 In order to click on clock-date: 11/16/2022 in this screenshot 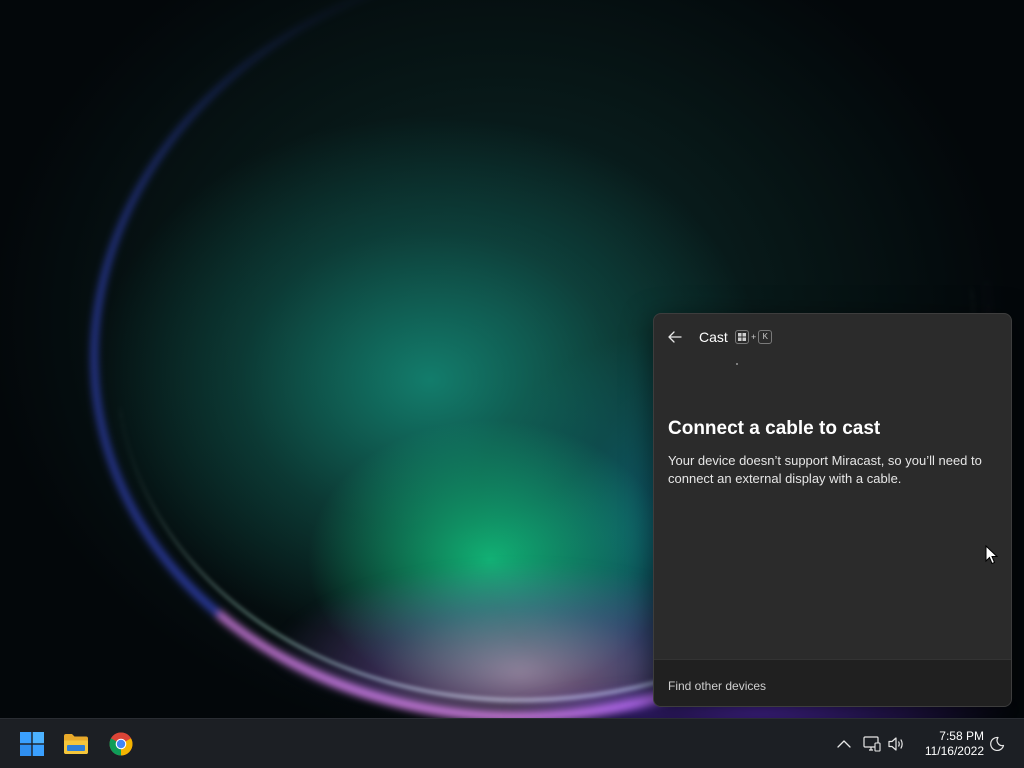, I will do `click(954, 751)`.